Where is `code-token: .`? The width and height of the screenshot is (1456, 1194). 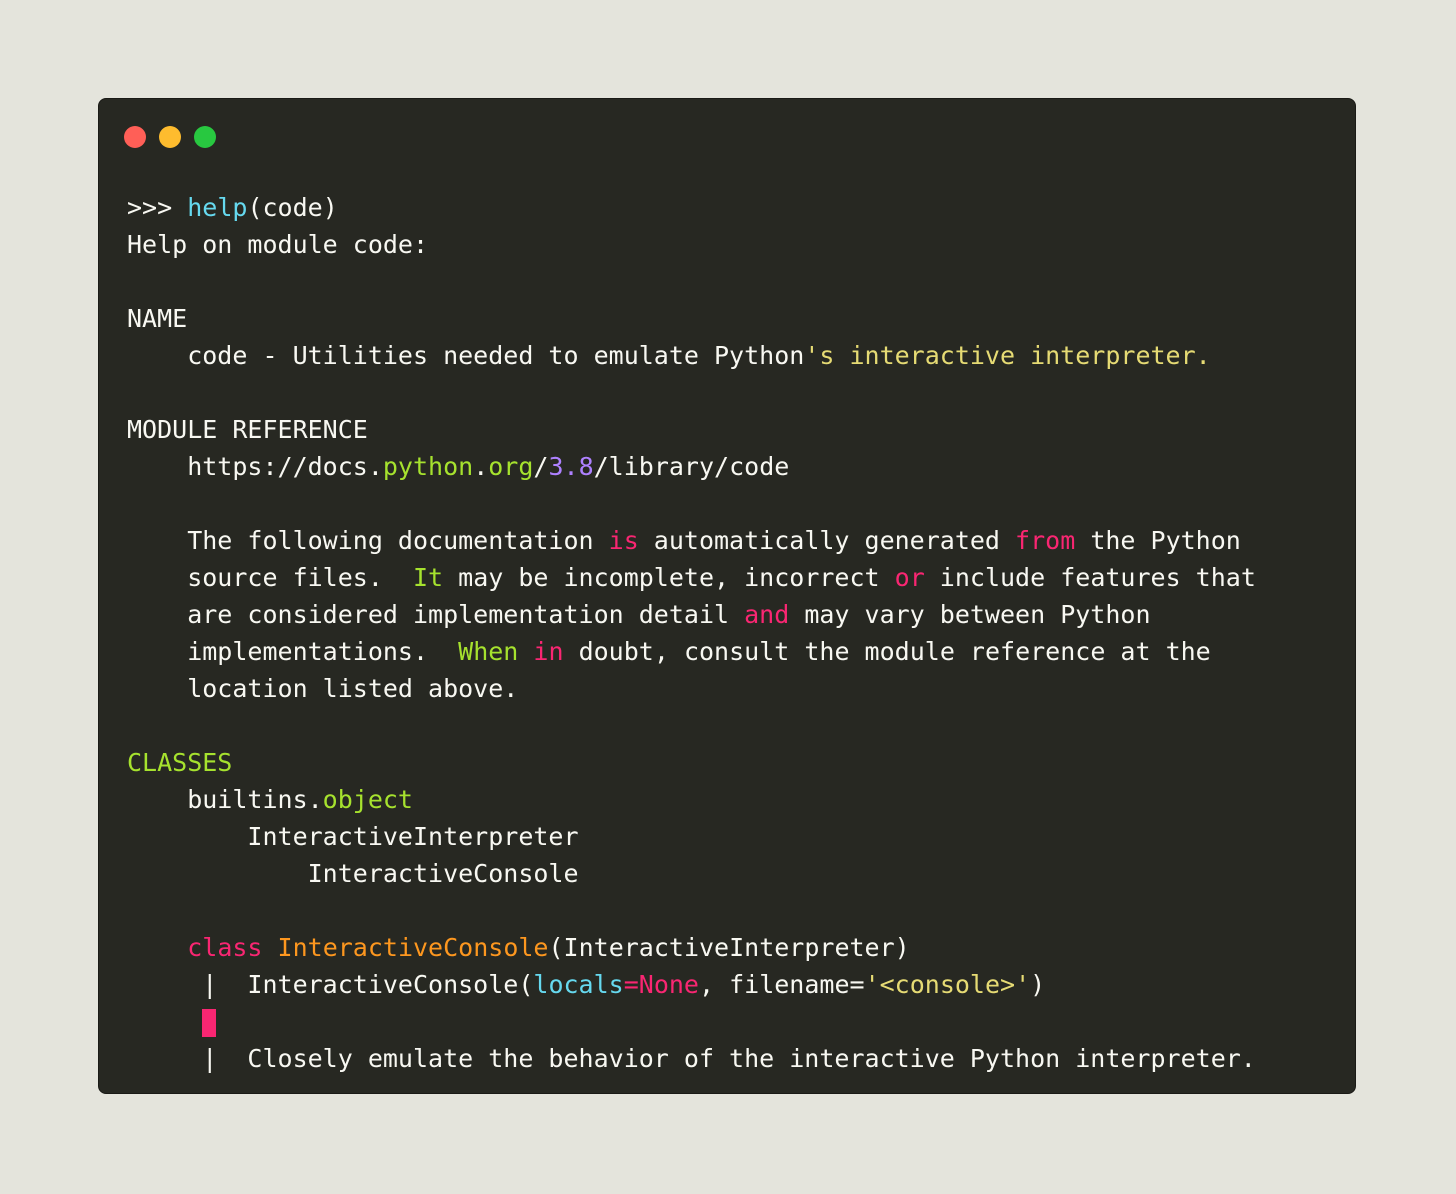
code-token: . is located at coordinates (481, 466).